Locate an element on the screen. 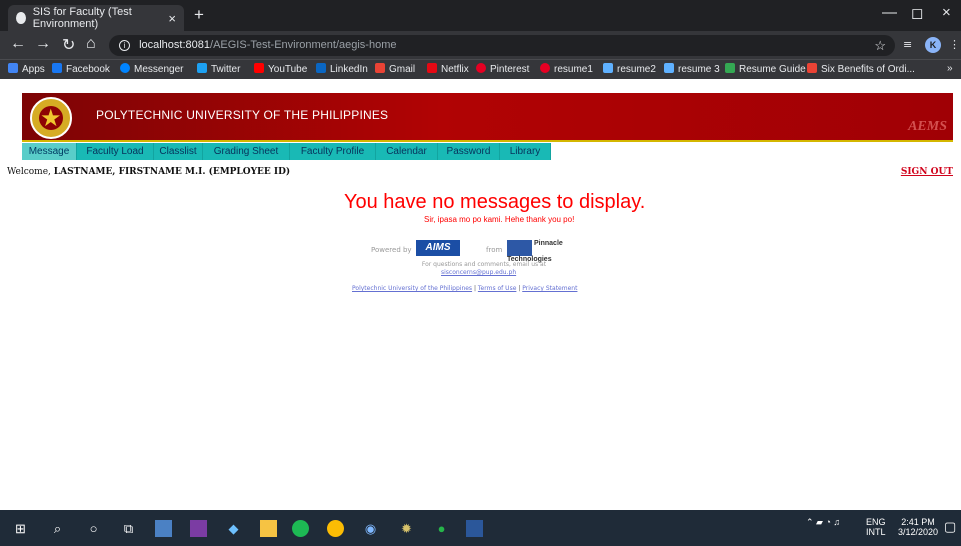  cortana-icon: ○ is located at coordinates (93, 528).